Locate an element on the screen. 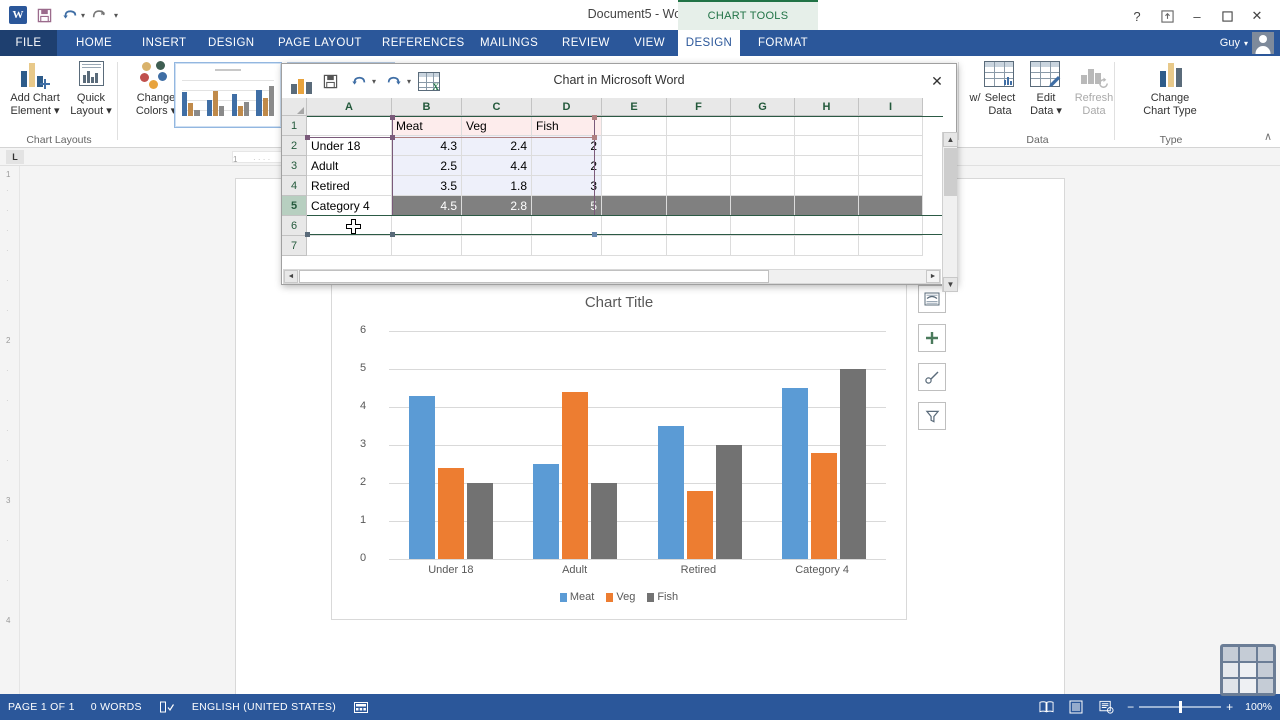 The width and height of the screenshot is (1280, 720). tab-review: REVIEW is located at coordinates (586, 43).